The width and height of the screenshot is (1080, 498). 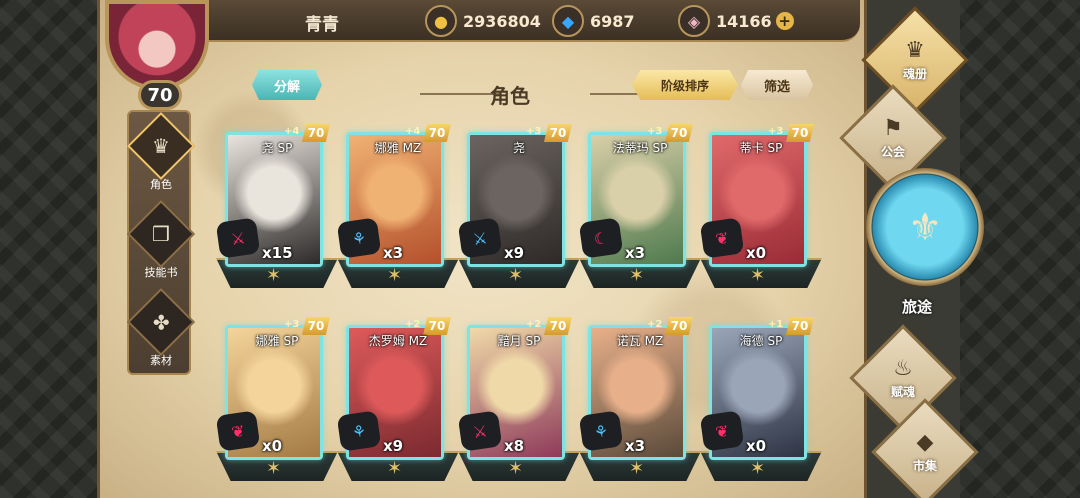 What do you see at coordinates (276, 406) in the screenshot?
I see `character-card: 娜雅 SP+370❦x0` at bounding box center [276, 406].